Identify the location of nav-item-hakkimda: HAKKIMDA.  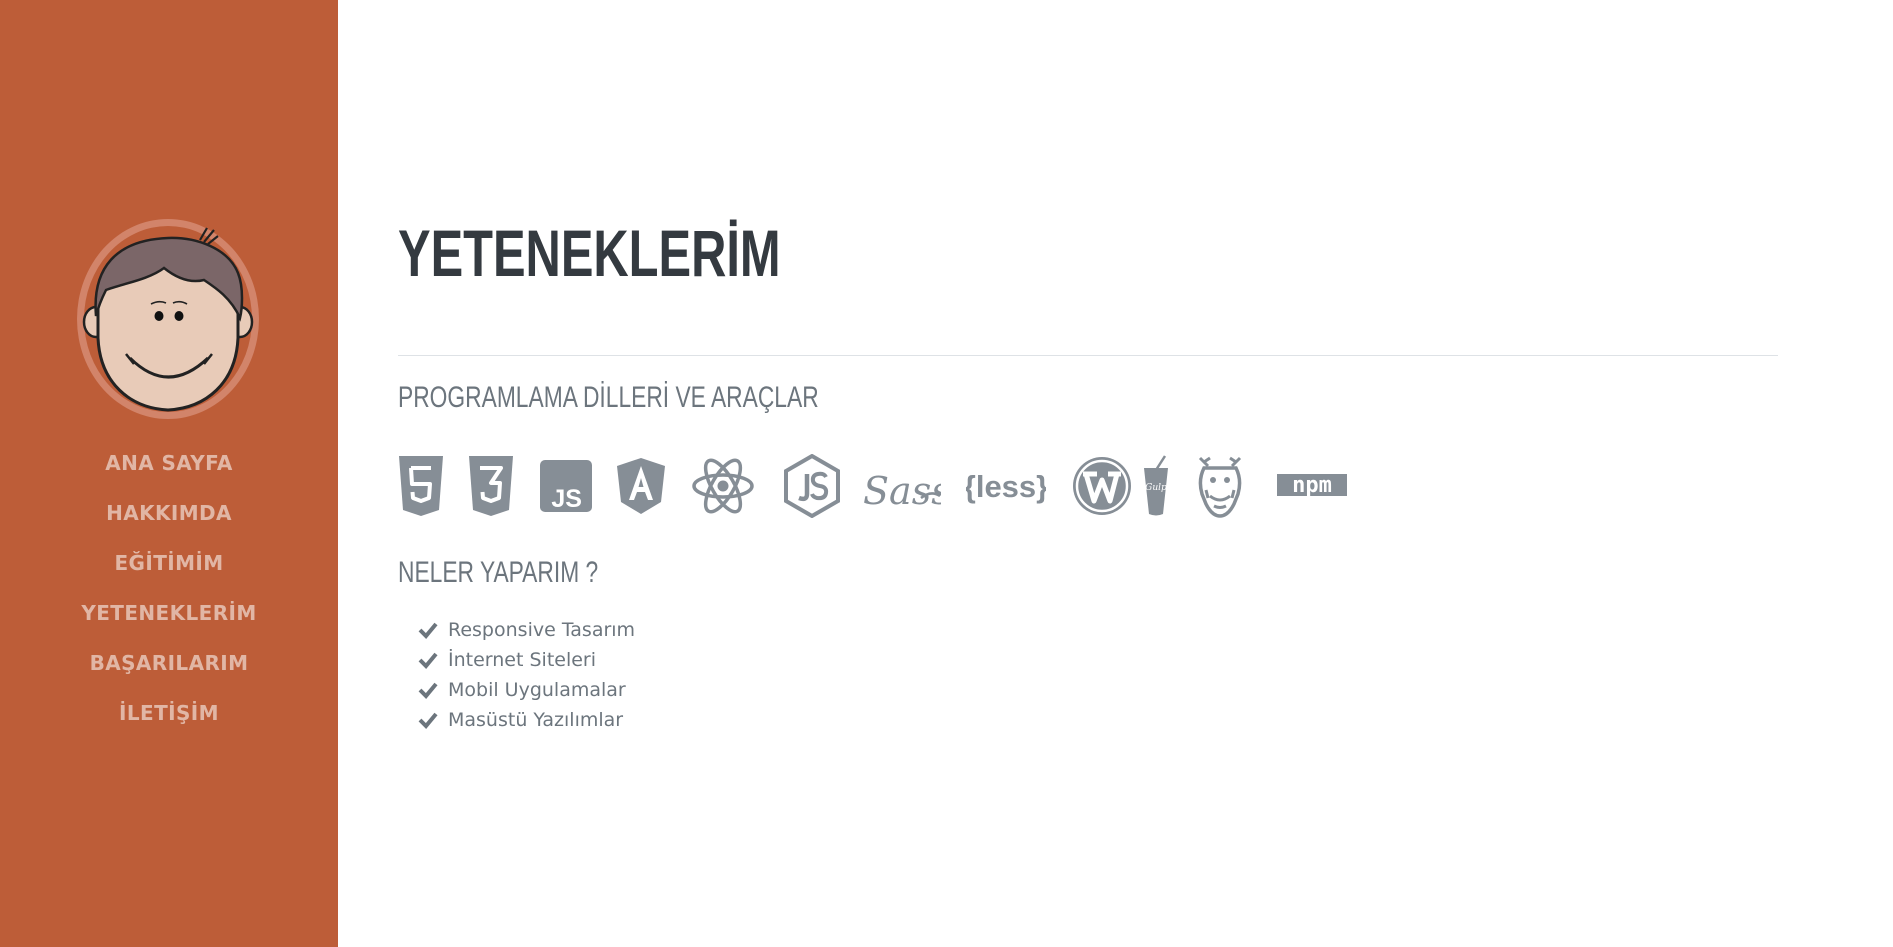
(169, 519).